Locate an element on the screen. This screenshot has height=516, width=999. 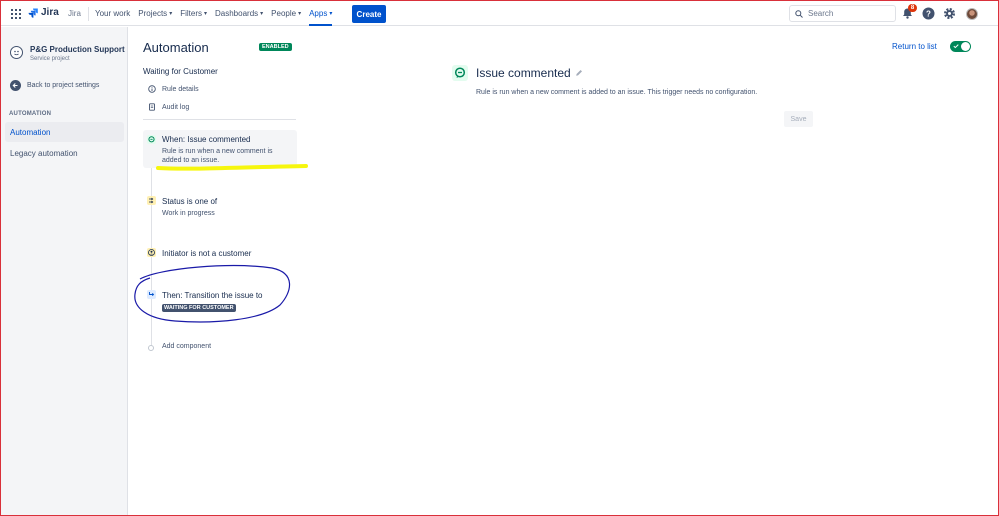
status-lozenge: WAITING FOR CUSTOMER is located at coordinates (199, 308).